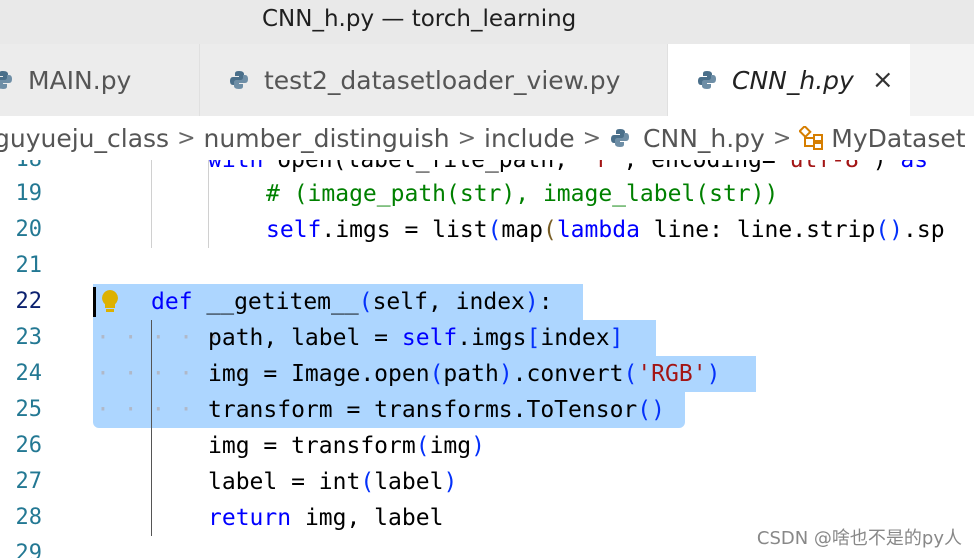 The width and height of the screenshot is (974, 558). What do you see at coordinates (29, 517) in the screenshot?
I see `line-number: 28` at bounding box center [29, 517].